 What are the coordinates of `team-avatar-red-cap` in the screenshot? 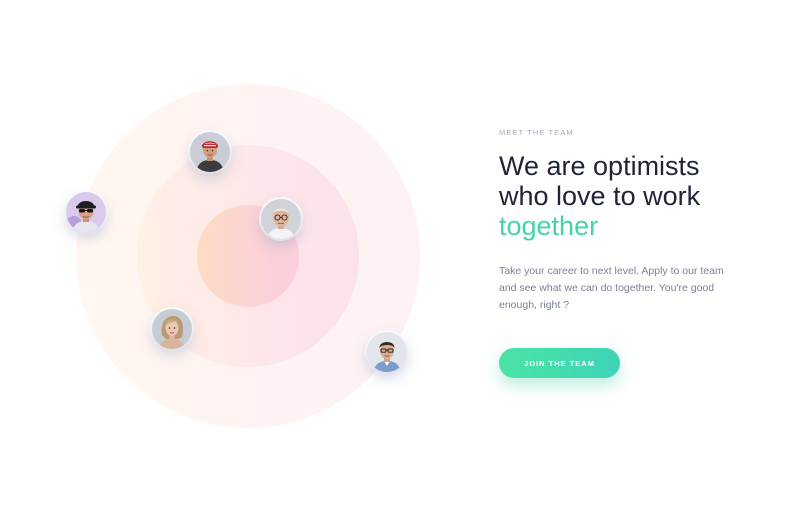 It's located at (210, 152).